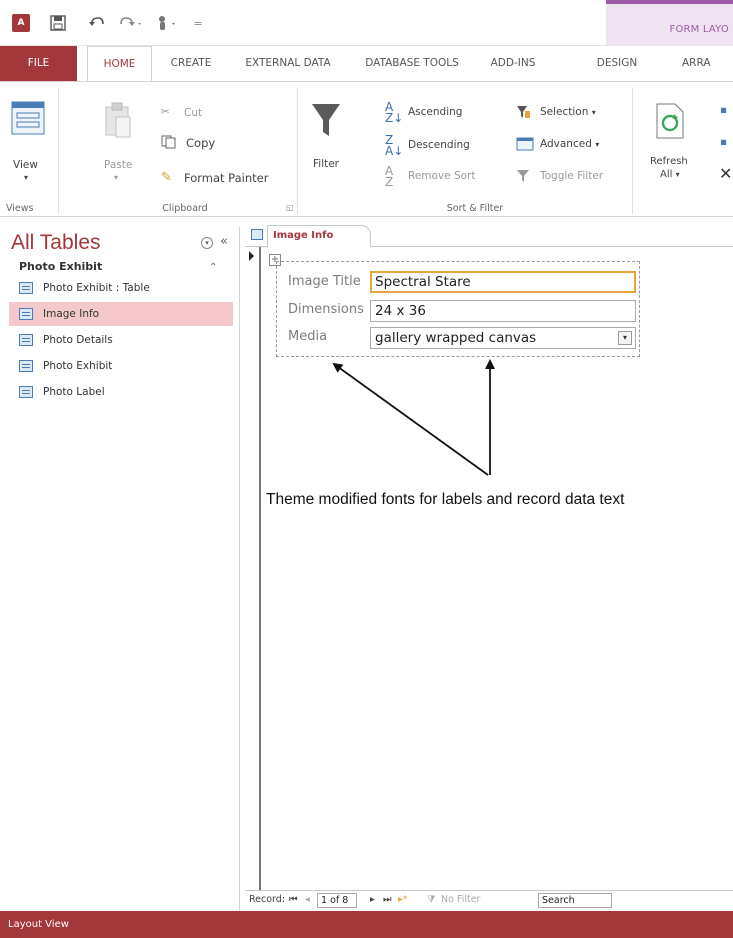 Image resolution: width=733 pixels, height=938 pixels. What do you see at coordinates (410, 419) in the screenshot?
I see `arrow-to-labels` at bounding box center [410, 419].